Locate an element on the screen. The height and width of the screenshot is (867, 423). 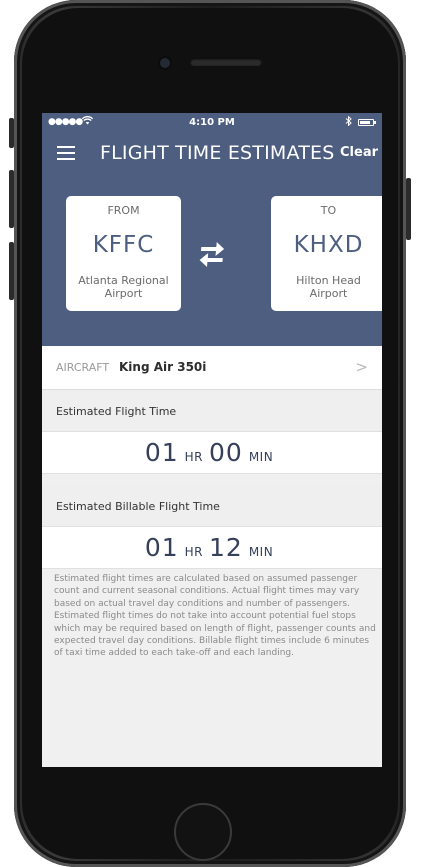
clear-button: Clear is located at coordinates (359, 152).